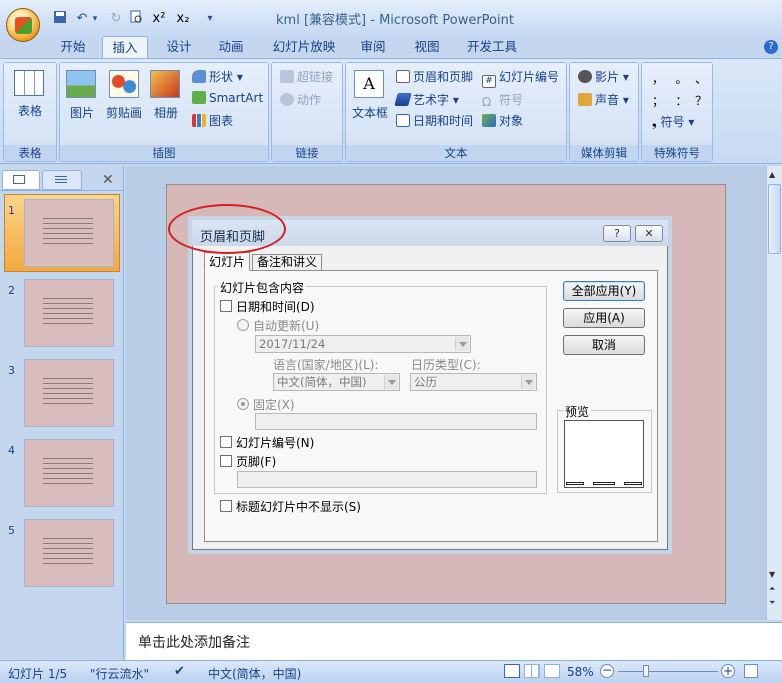 Image resolution: width=782 pixels, height=683 pixels. Describe the element at coordinates (604, 318) in the screenshot. I see `apply-button: 应用(A)` at that location.